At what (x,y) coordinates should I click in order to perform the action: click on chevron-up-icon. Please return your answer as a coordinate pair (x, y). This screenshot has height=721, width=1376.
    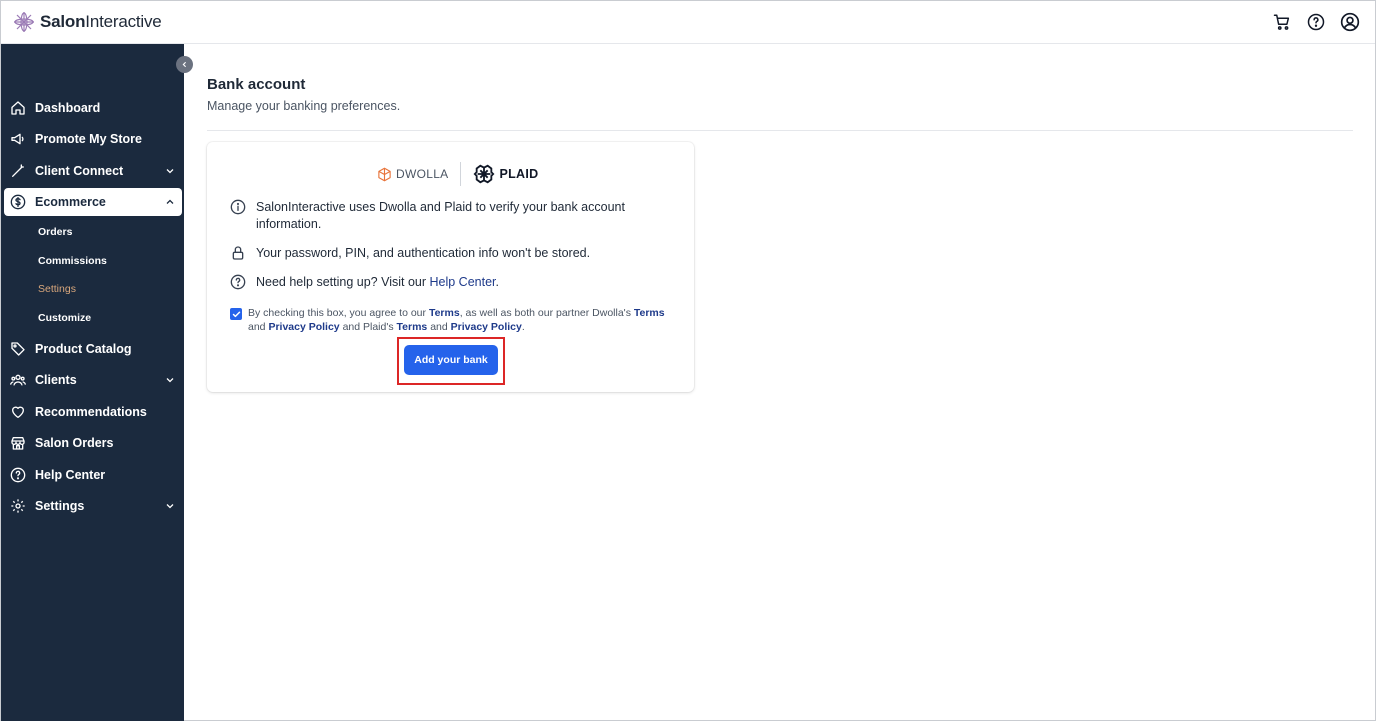
    Looking at the image, I should click on (170, 202).